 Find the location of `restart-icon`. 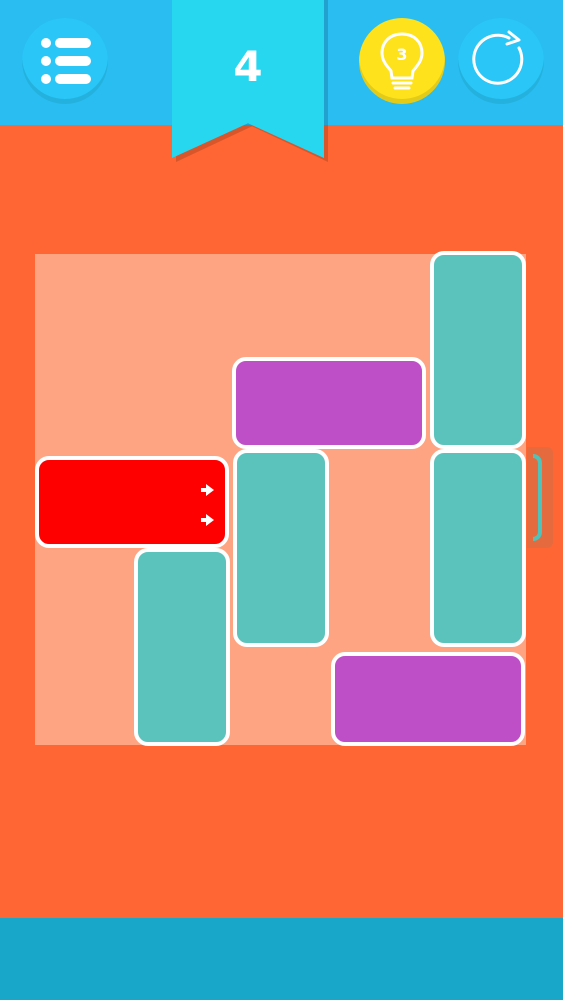

restart-icon is located at coordinates (498, 57).